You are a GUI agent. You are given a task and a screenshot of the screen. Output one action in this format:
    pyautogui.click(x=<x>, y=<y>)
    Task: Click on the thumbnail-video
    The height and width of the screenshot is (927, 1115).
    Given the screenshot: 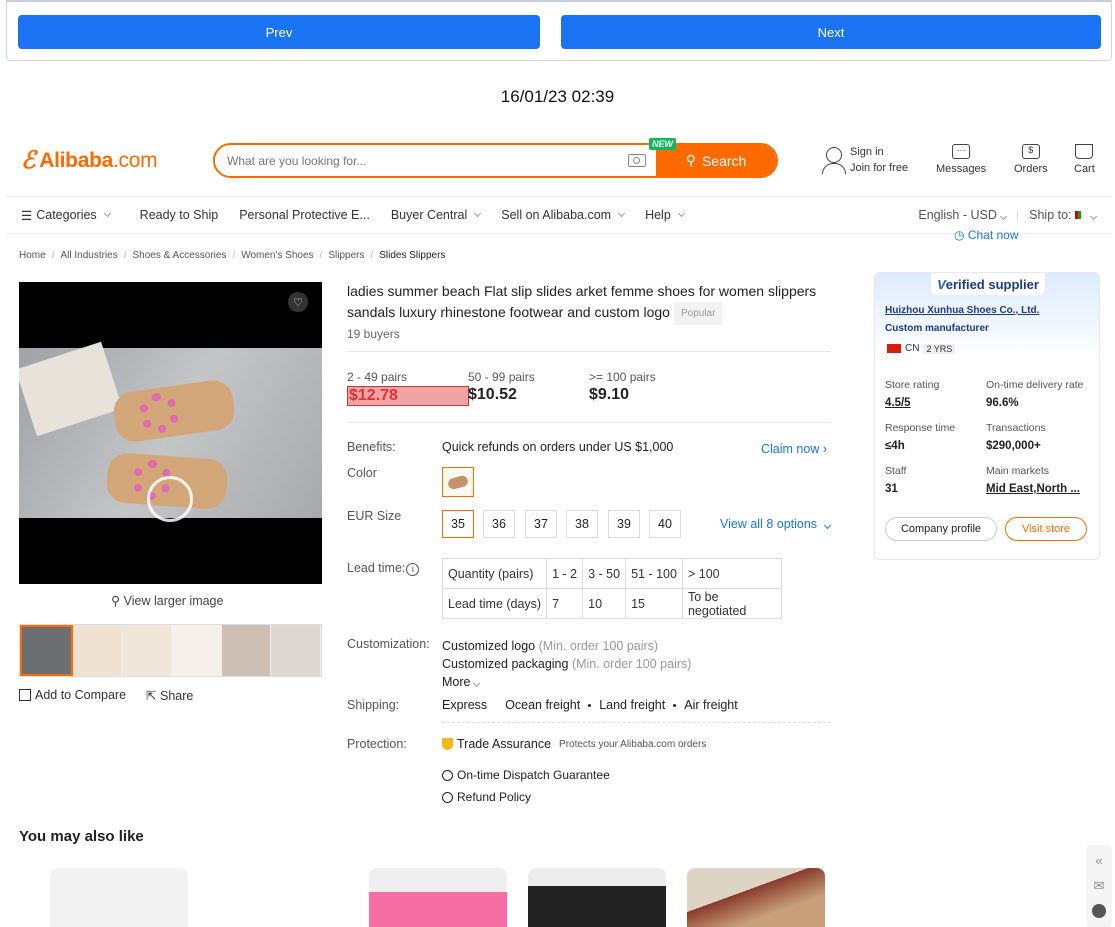 What is the action you would take?
    pyautogui.click(x=46, y=650)
    